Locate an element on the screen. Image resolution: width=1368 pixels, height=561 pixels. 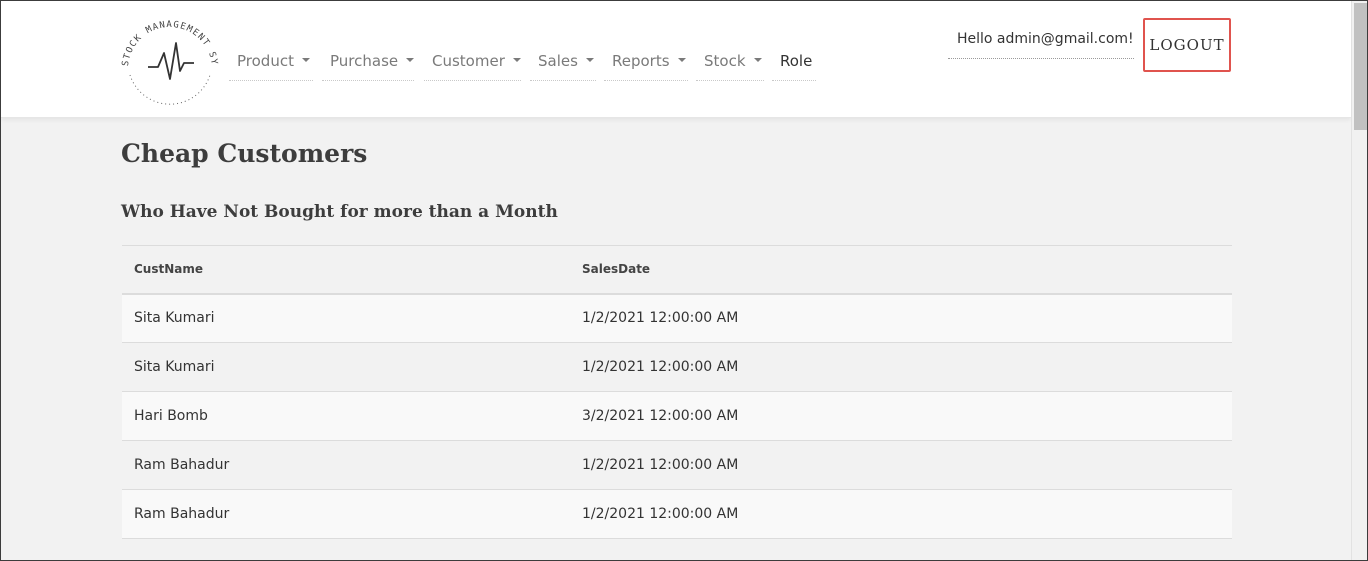
nav-sales: Sales is located at coordinates (563, 61).